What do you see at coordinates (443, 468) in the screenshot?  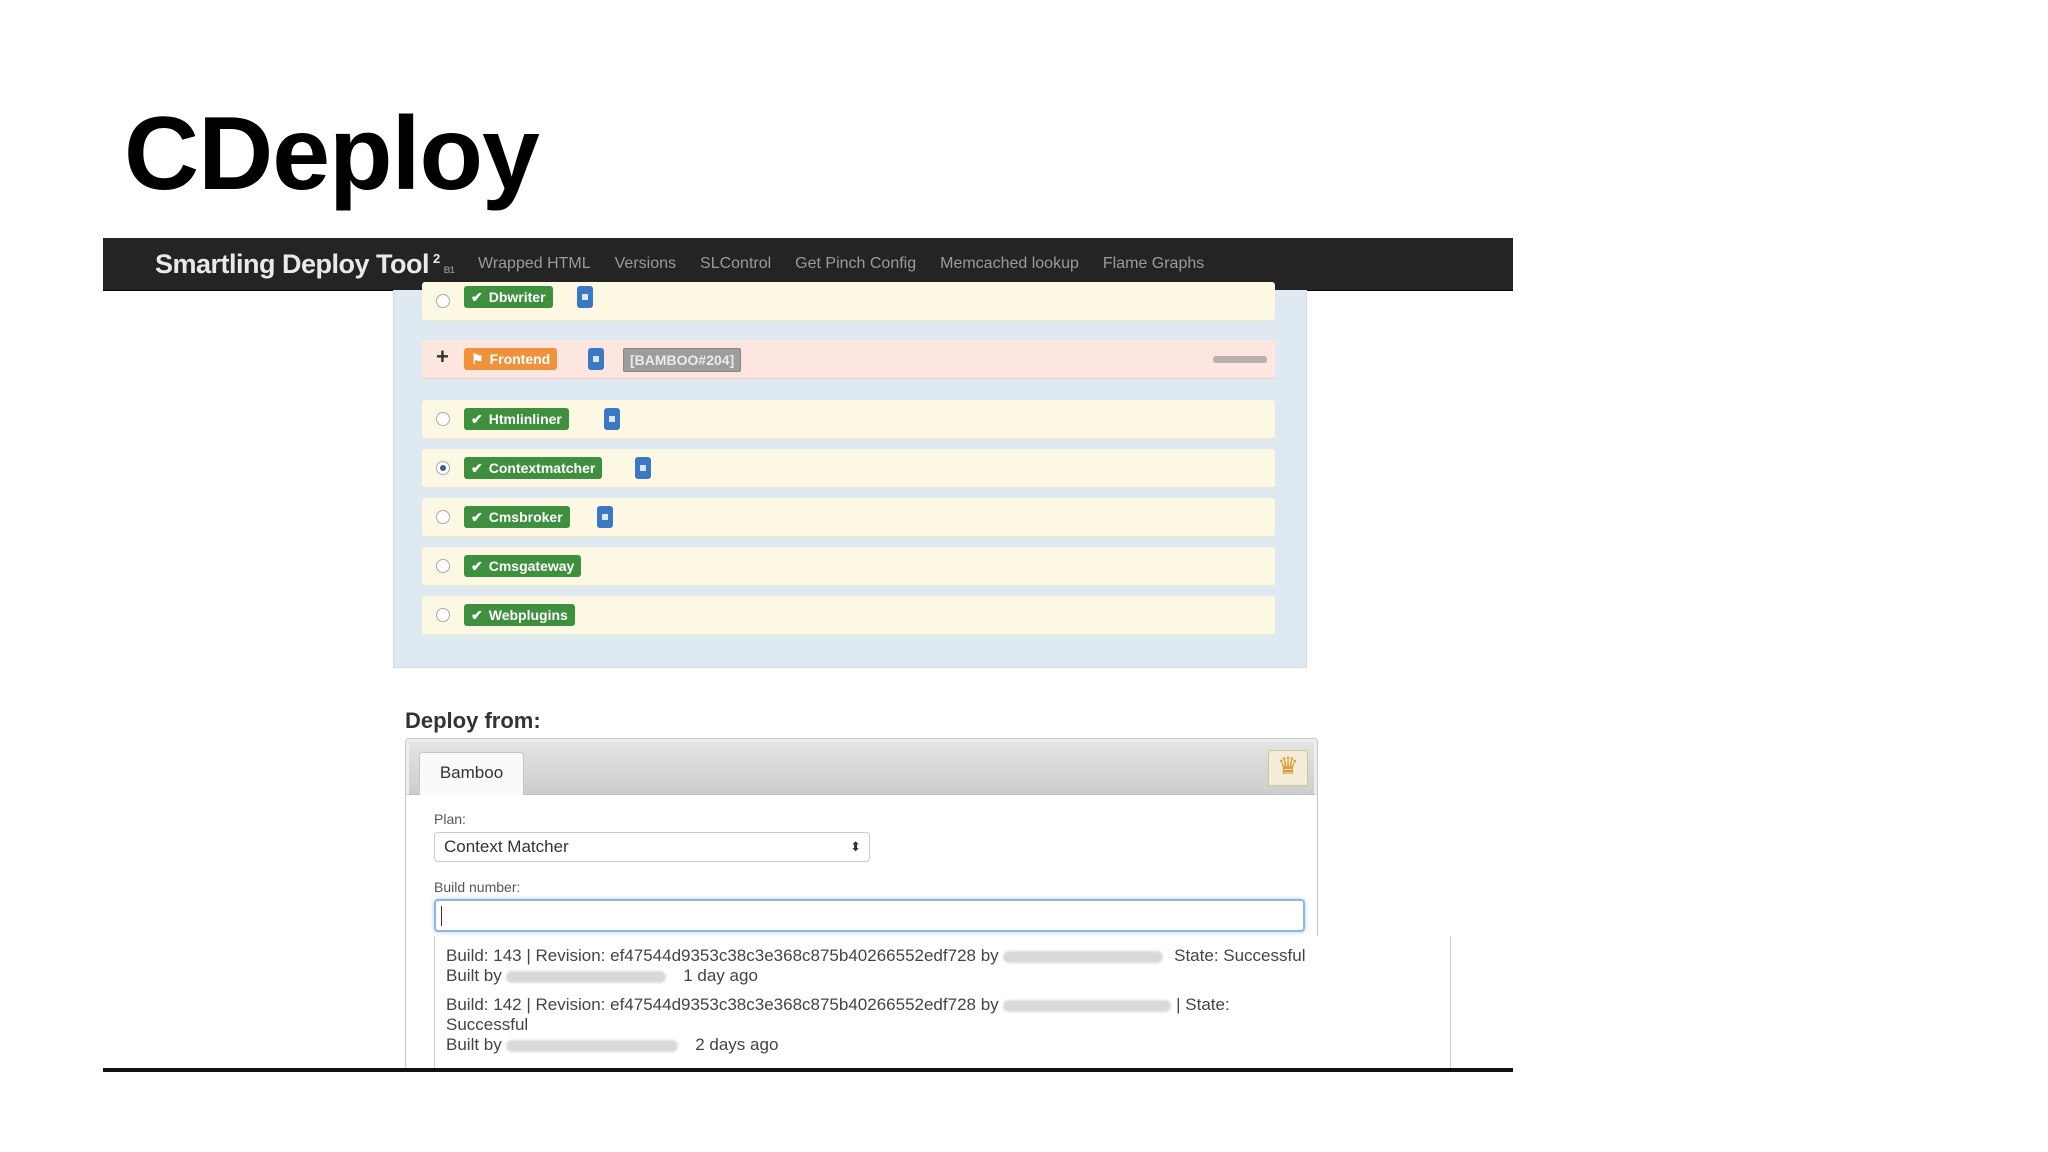 I see `service-radio-selected` at bounding box center [443, 468].